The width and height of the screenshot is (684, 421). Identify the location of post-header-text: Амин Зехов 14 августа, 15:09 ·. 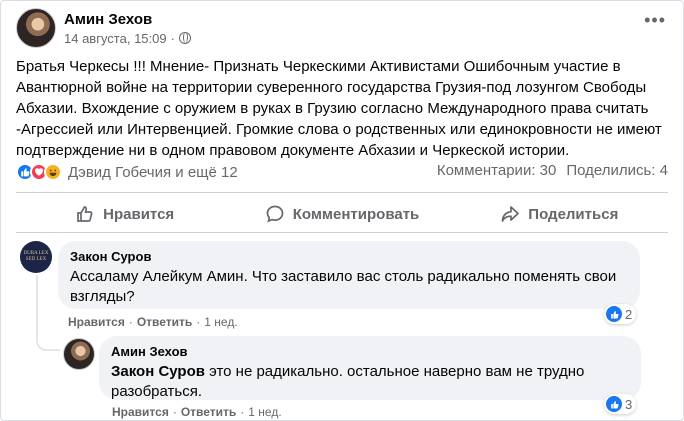
(127, 28).